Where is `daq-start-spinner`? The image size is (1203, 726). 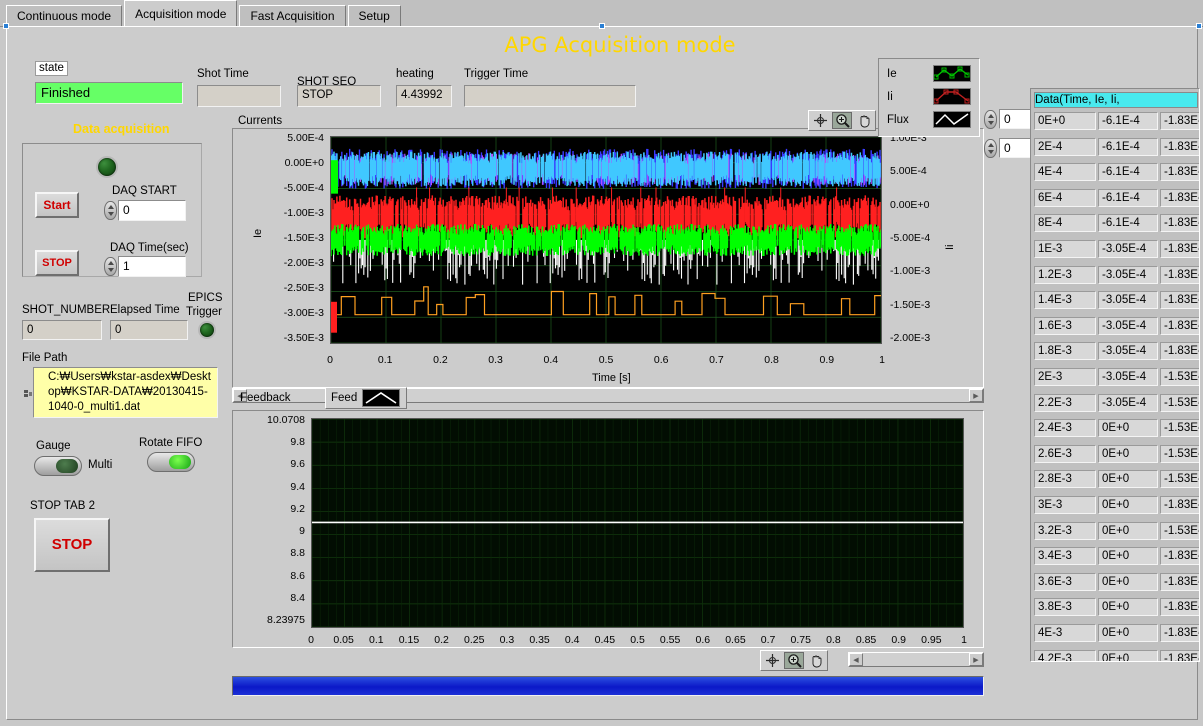 daq-start-spinner is located at coordinates (110, 210).